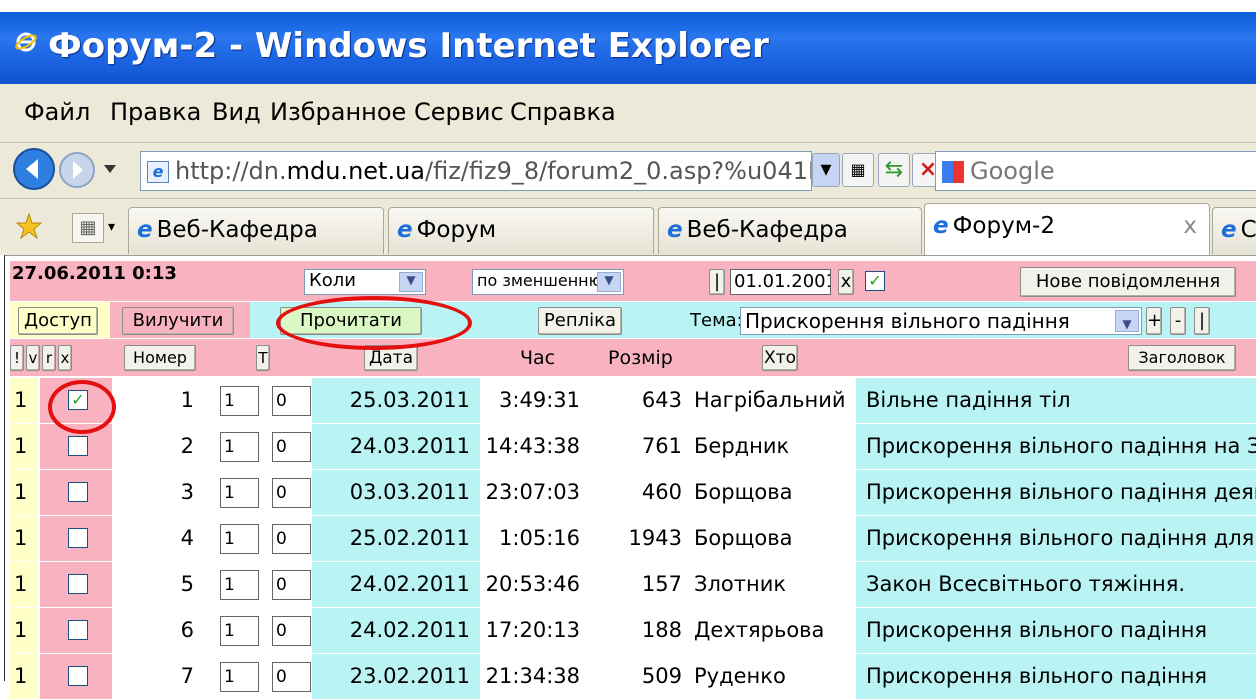 This screenshot has height=700, width=1256. I want to click on tab-ie-icon: e, so click(405, 230).